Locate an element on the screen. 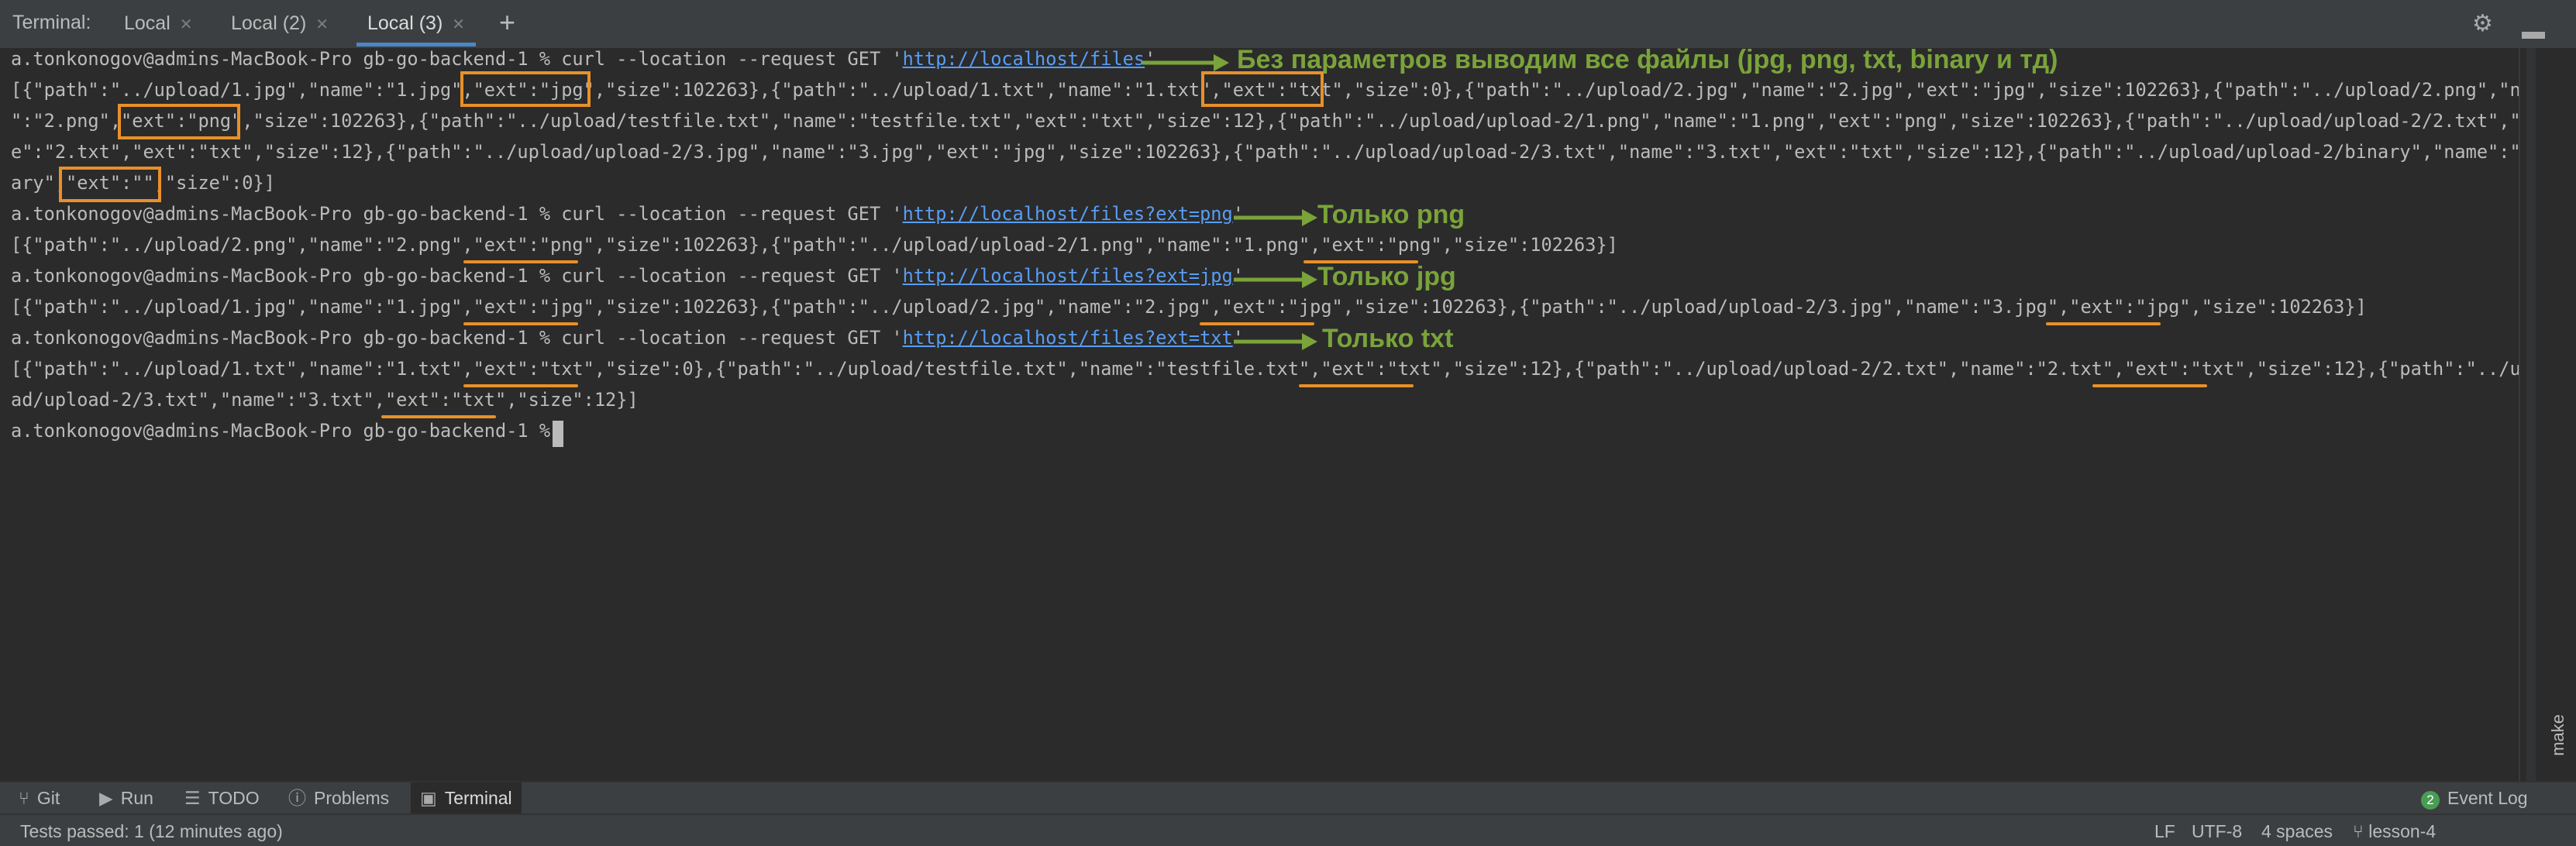 The image size is (2576, 846). tool-label: Problems is located at coordinates (352, 798).